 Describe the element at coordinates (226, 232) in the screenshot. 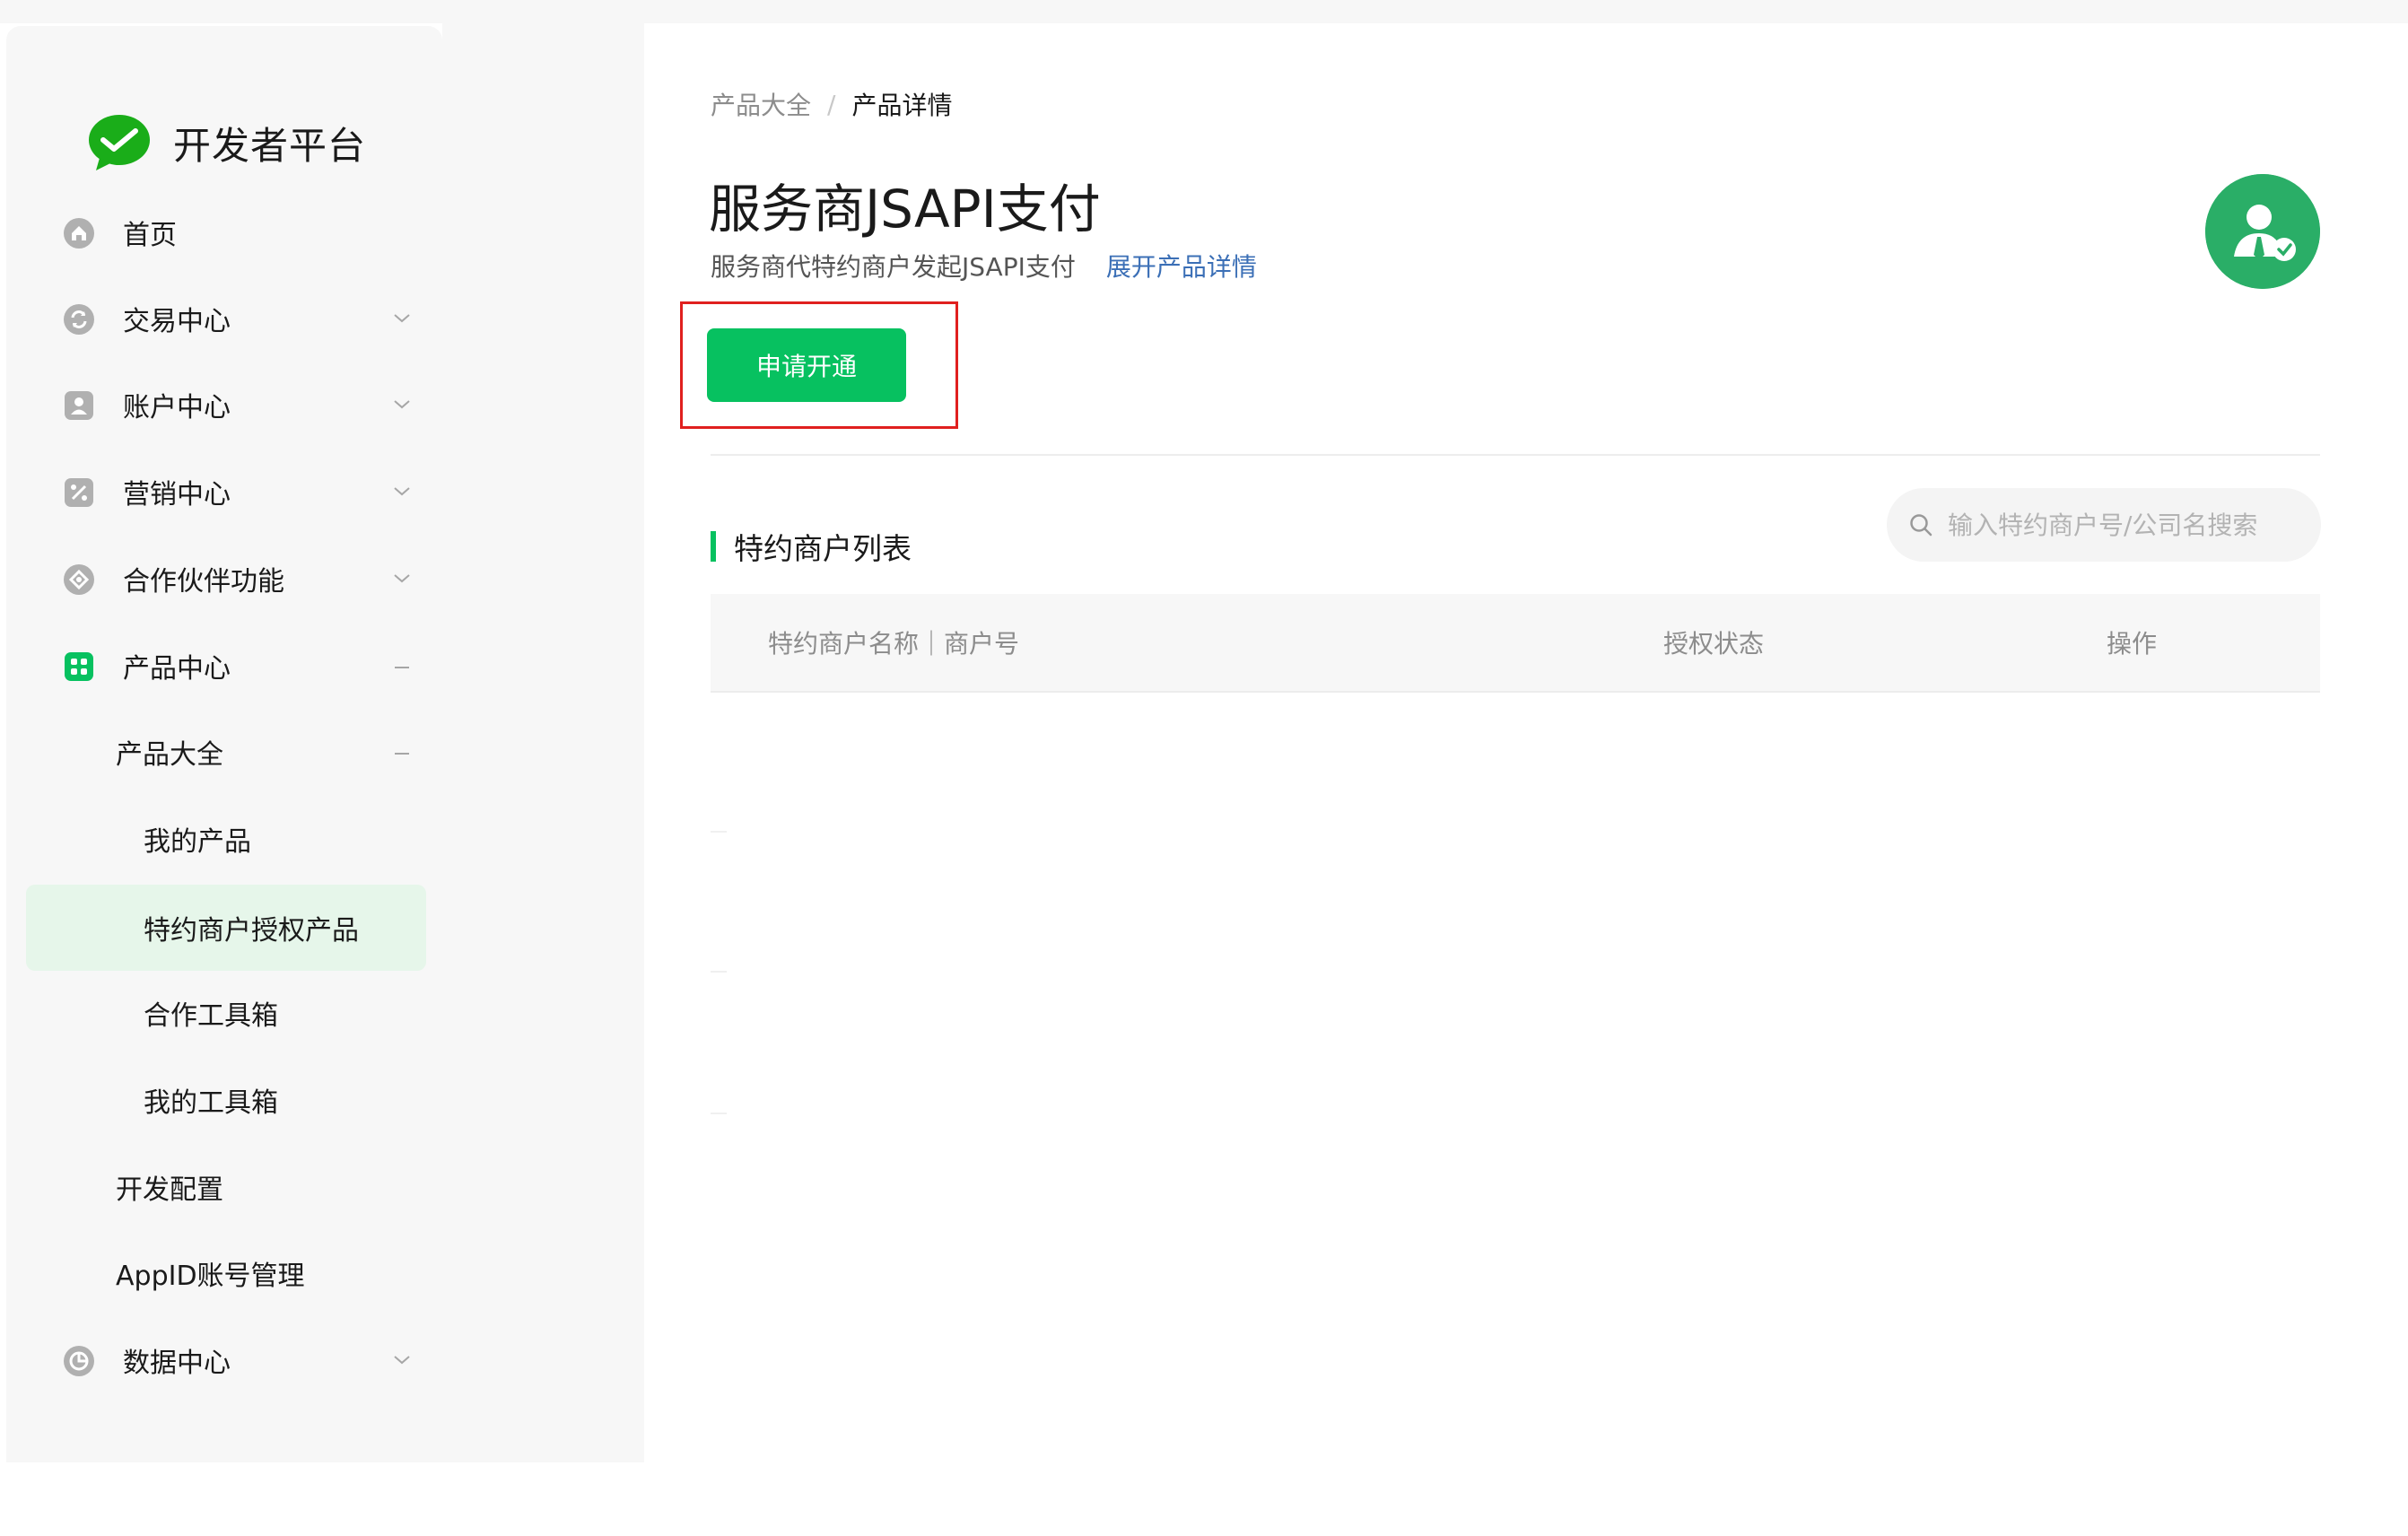

I see `sidebar-item-home: 首页` at that location.